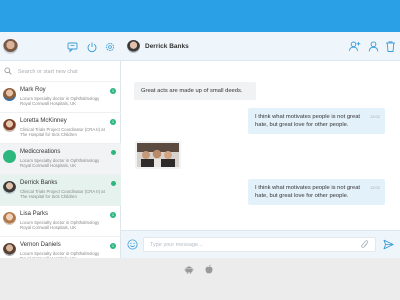 The image size is (400, 300). I want to click on emoji-icon, so click(132, 244).